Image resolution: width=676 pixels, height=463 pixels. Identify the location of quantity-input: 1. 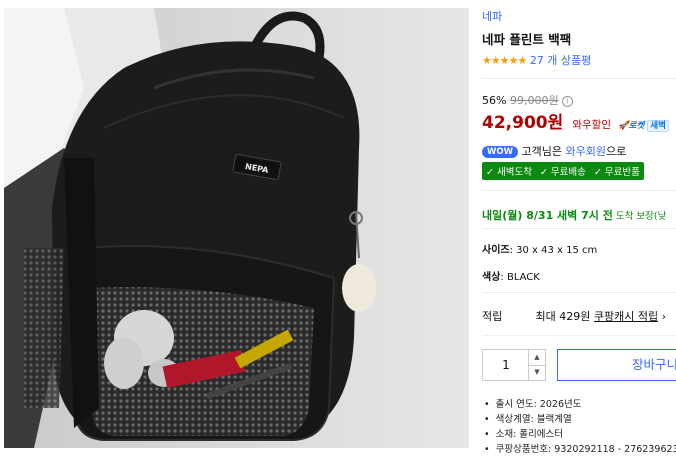
(506, 365).